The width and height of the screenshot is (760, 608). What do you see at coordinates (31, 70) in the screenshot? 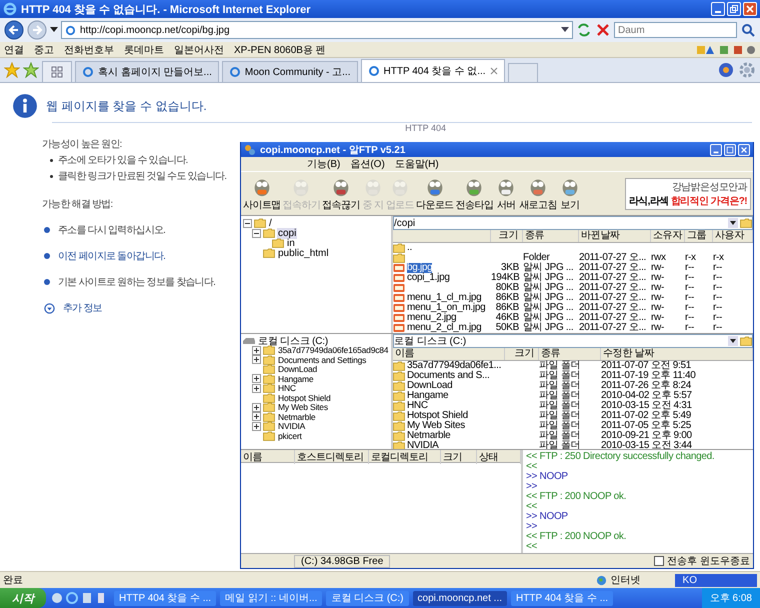
I see `add-favorite-icon` at bounding box center [31, 70].